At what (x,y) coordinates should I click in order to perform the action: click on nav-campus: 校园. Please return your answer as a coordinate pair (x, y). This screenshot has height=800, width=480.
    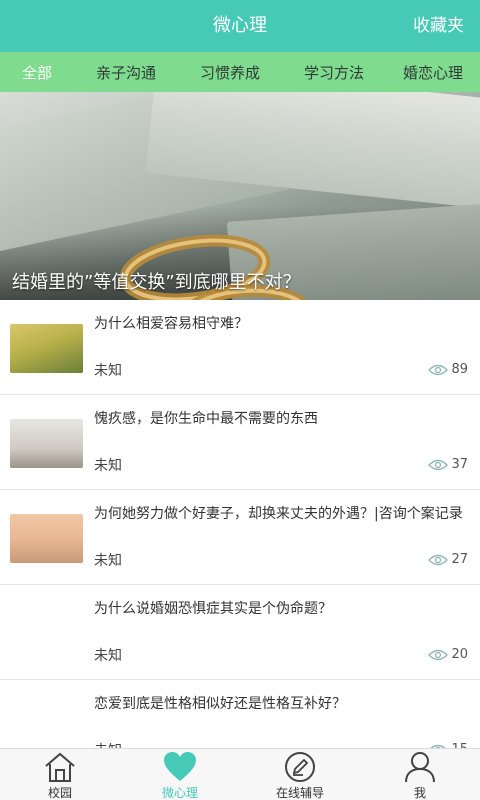
    Looking at the image, I should click on (60, 774).